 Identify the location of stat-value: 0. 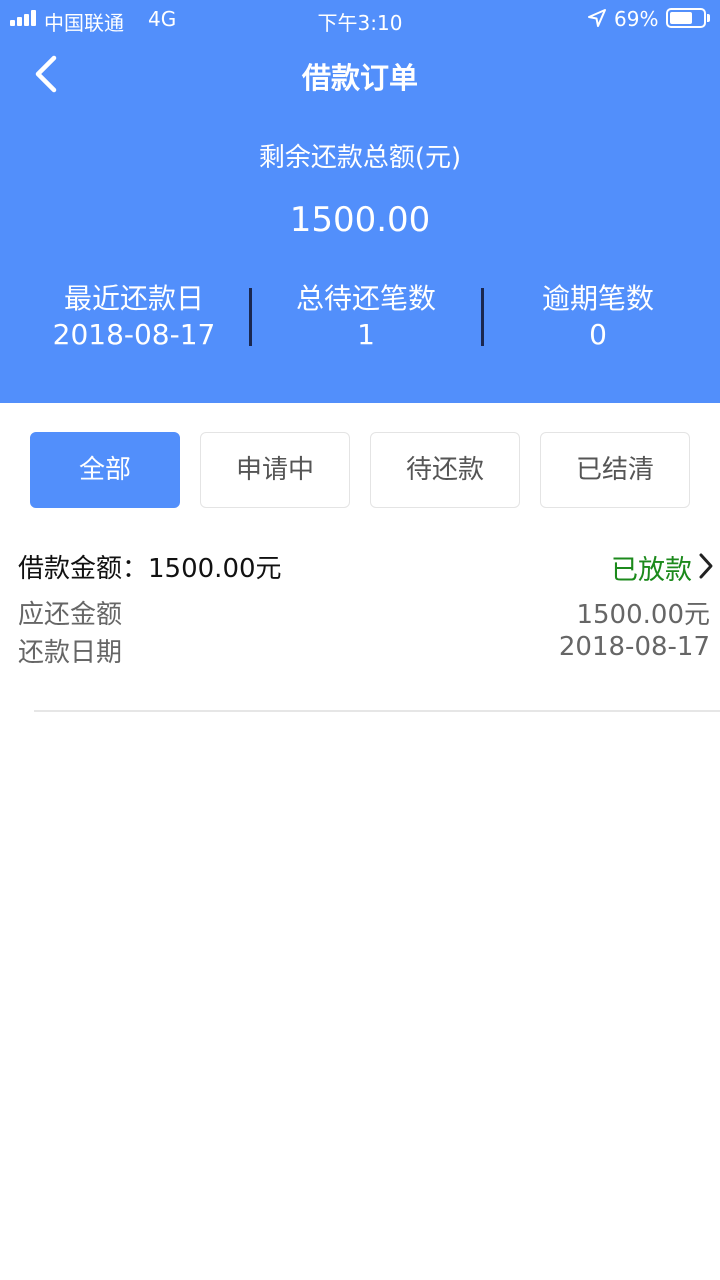
(598, 334).